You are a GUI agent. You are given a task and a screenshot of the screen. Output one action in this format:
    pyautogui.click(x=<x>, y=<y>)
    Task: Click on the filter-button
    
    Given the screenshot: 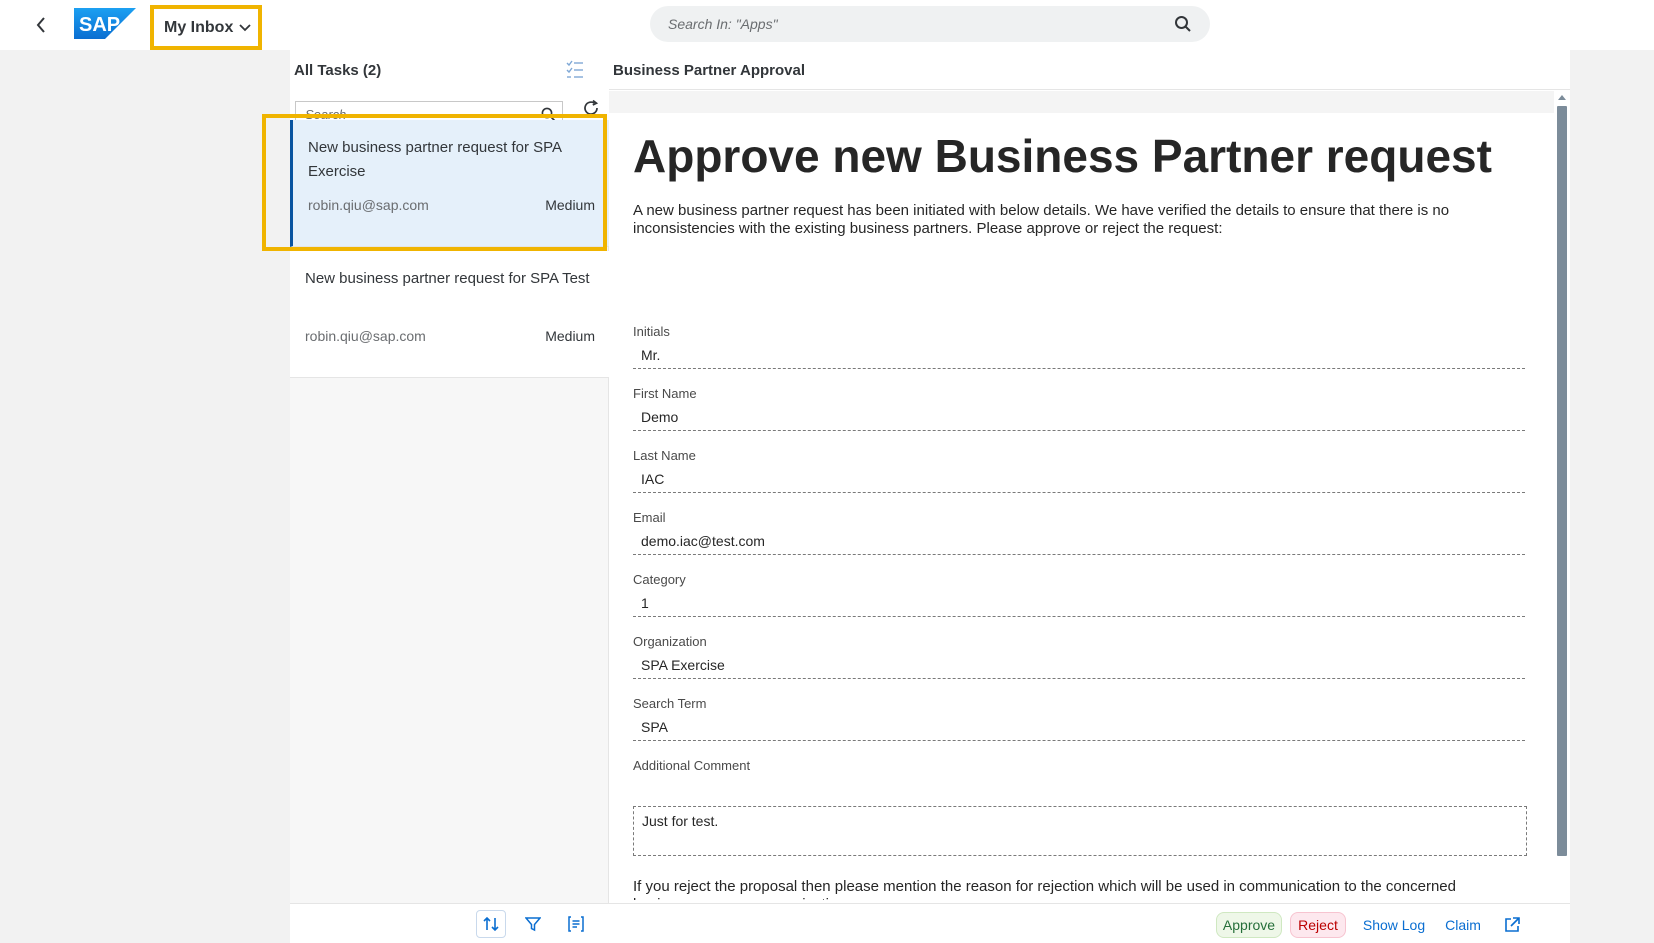 What is the action you would take?
    pyautogui.click(x=533, y=924)
    